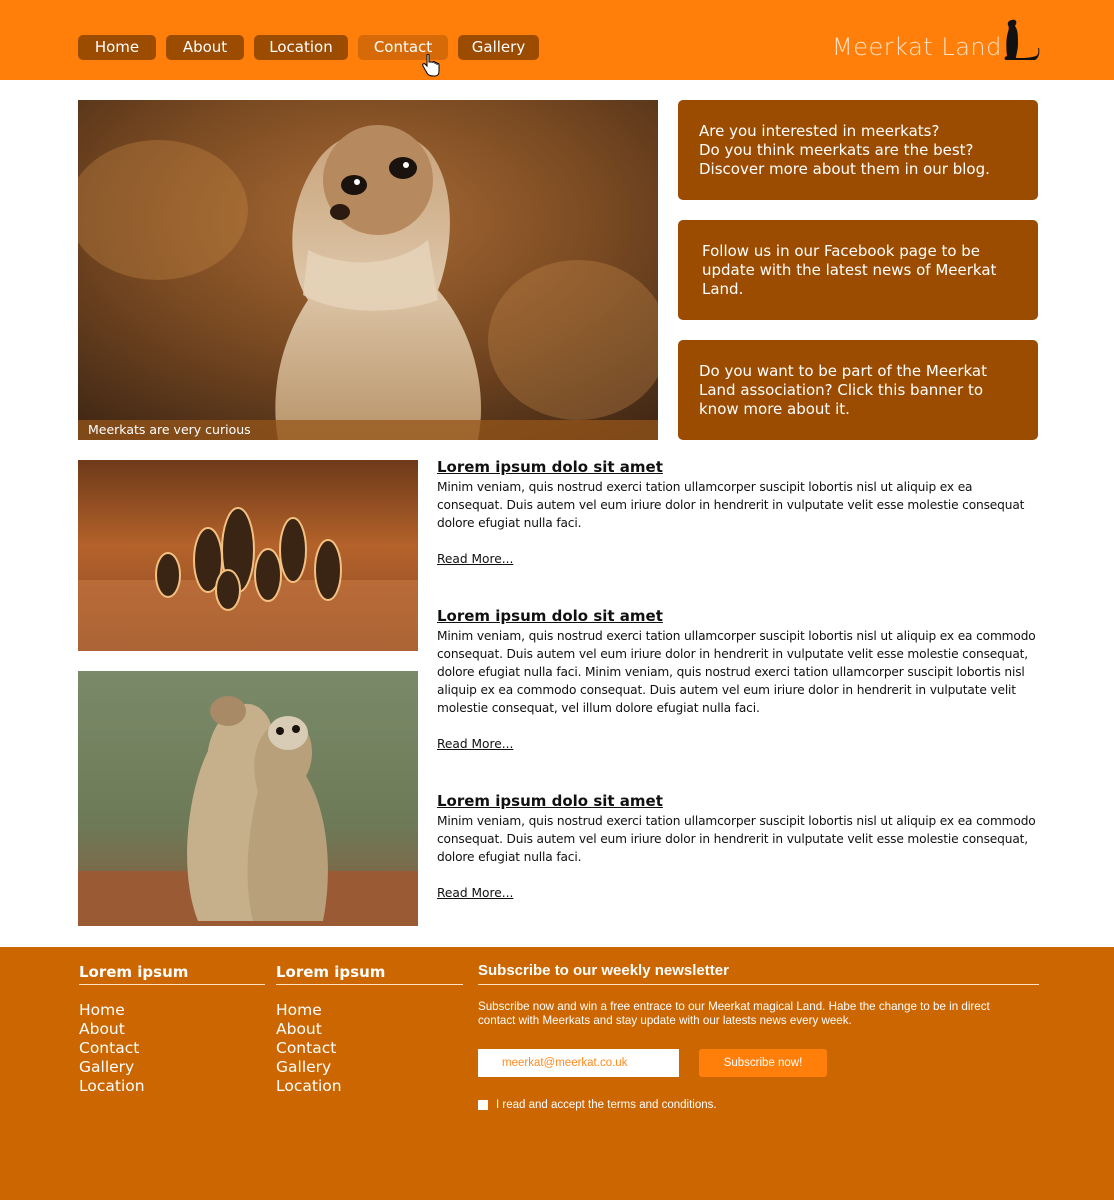  I want to click on banner-line: Discover more about them in our blog., so click(844, 168).